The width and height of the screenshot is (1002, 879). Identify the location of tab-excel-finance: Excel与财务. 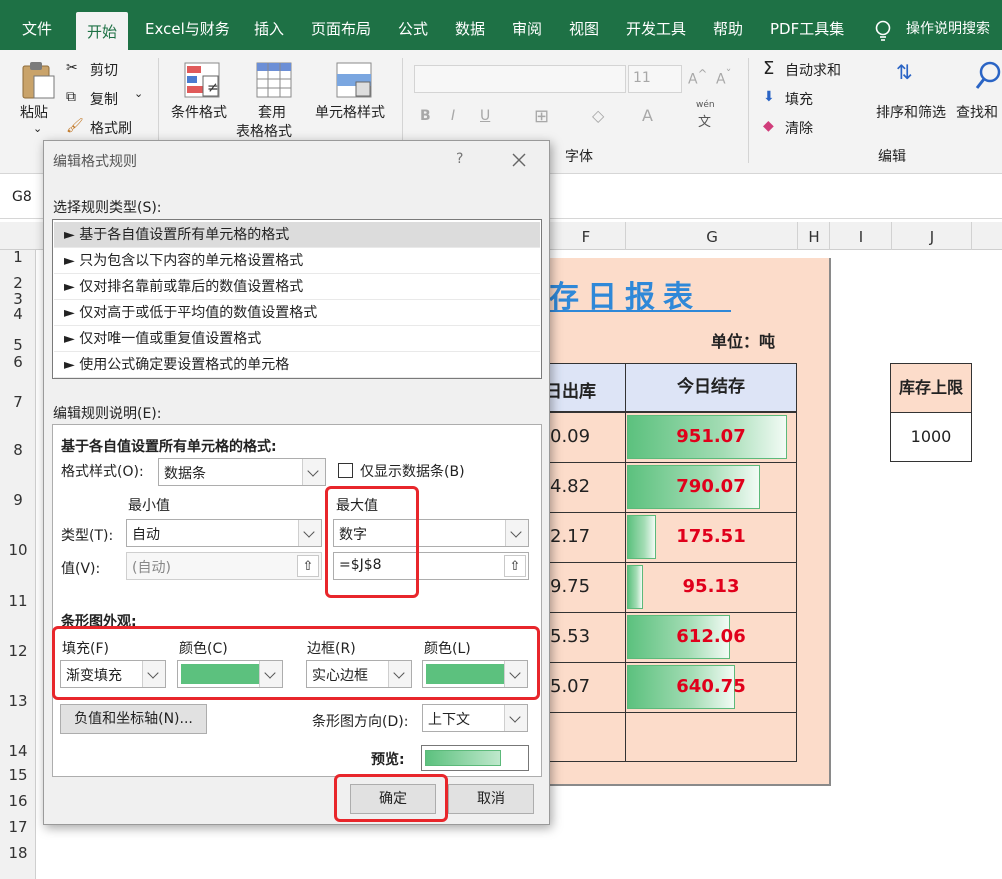
(187, 25).